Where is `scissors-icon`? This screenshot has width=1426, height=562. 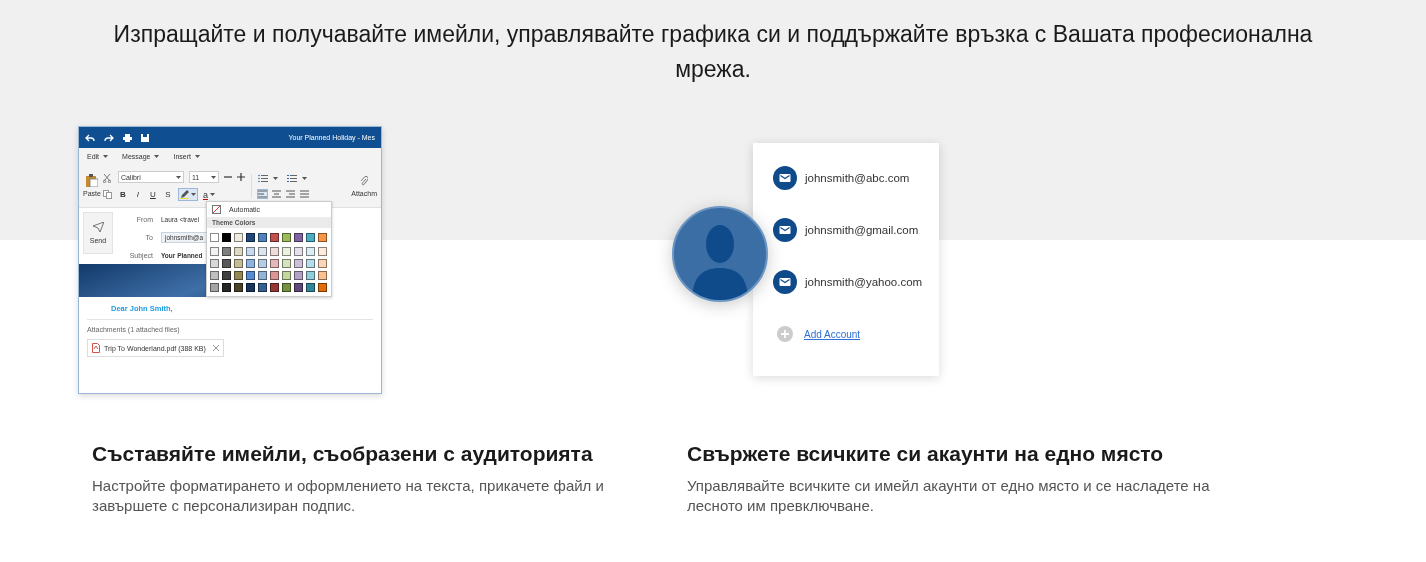
scissors-icon is located at coordinates (107, 178).